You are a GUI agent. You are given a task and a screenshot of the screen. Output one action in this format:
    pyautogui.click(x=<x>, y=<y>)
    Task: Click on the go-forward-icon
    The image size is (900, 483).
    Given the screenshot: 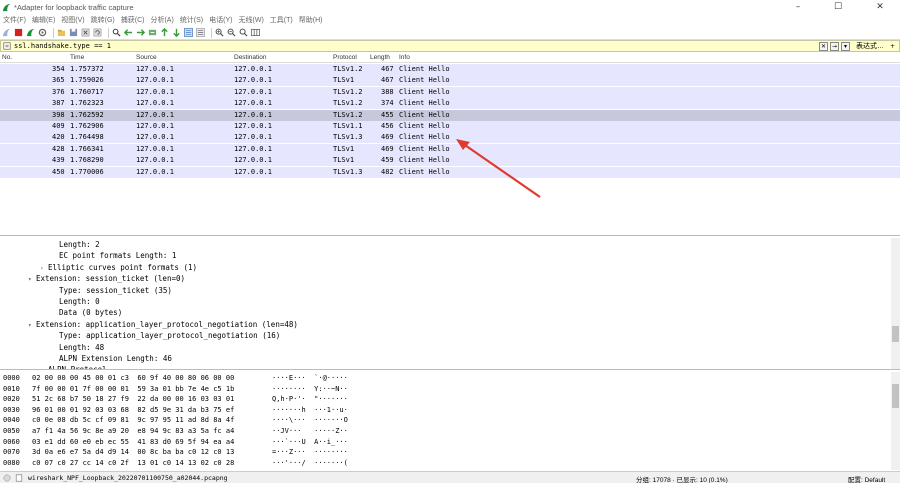 What is the action you would take?
    pyautogui.click(x=140, y=32)
    